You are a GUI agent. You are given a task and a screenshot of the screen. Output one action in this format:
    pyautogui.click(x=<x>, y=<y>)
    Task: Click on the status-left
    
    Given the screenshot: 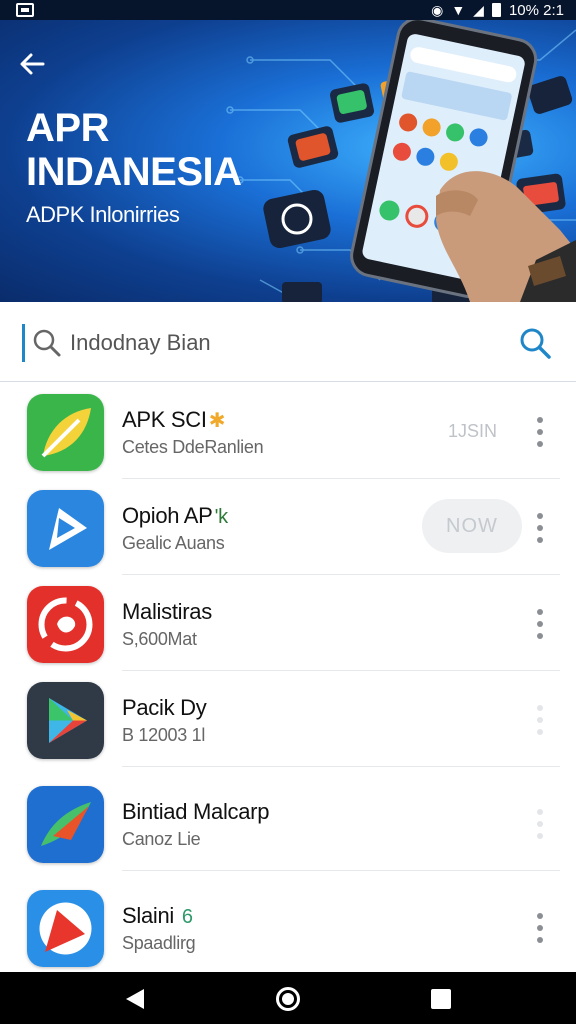 What is the action you would take?
    pyautogui.click(x=25, y=10)
    